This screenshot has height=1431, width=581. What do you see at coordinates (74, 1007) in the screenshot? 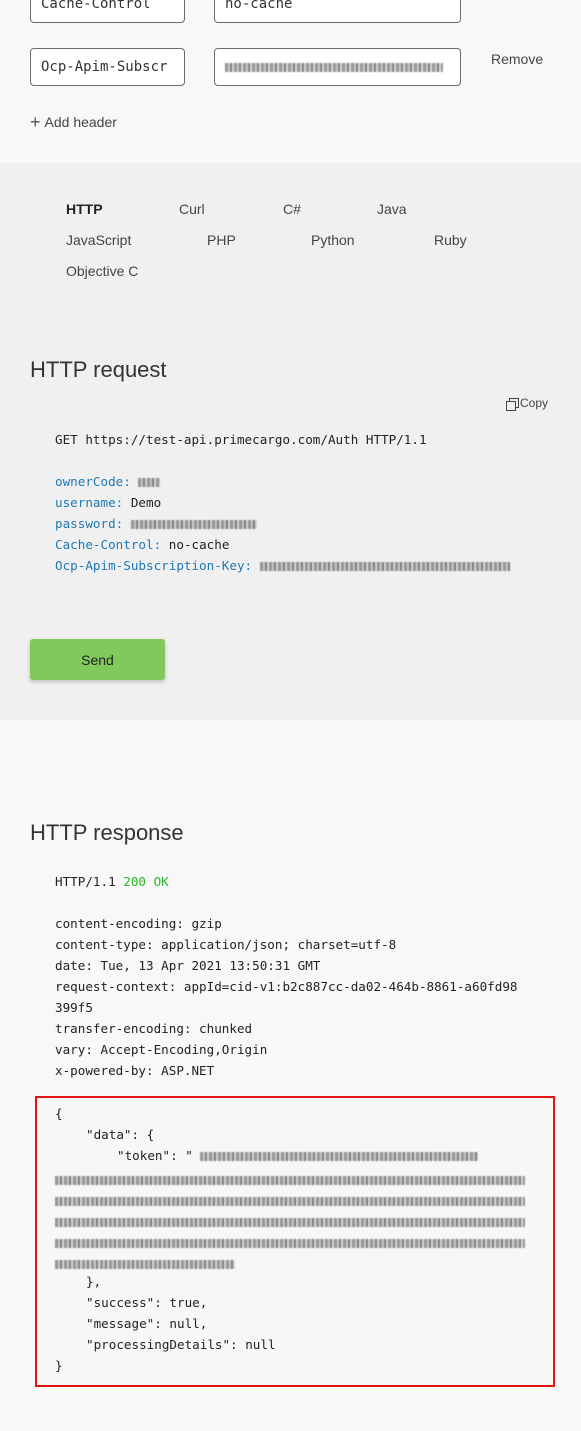
I see `response-header: 399f5` at bounding box center [74, 1007].